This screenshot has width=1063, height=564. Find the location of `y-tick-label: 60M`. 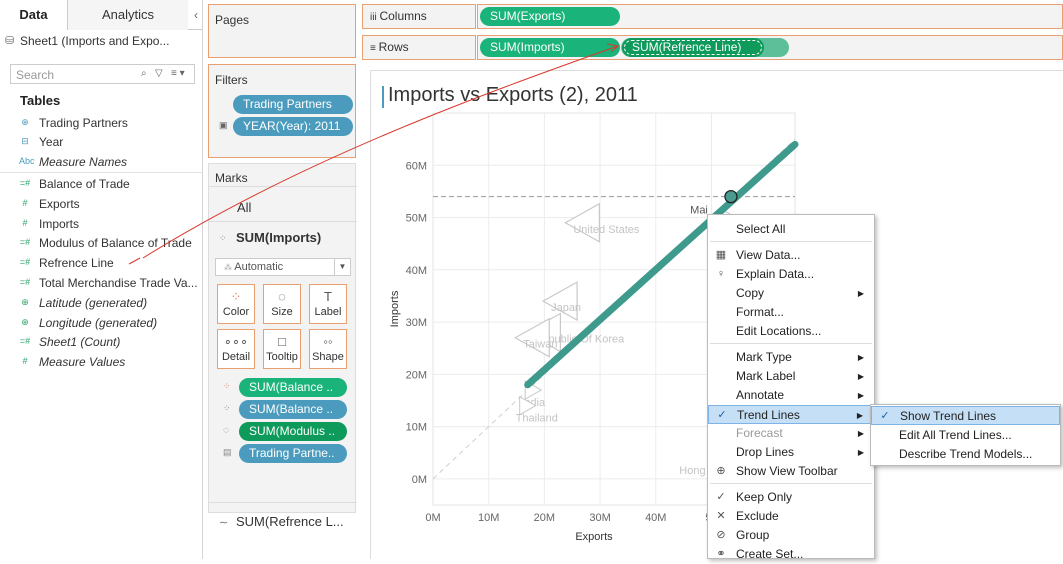

y-tick-label: 60M is located at coordinates (416, 166).